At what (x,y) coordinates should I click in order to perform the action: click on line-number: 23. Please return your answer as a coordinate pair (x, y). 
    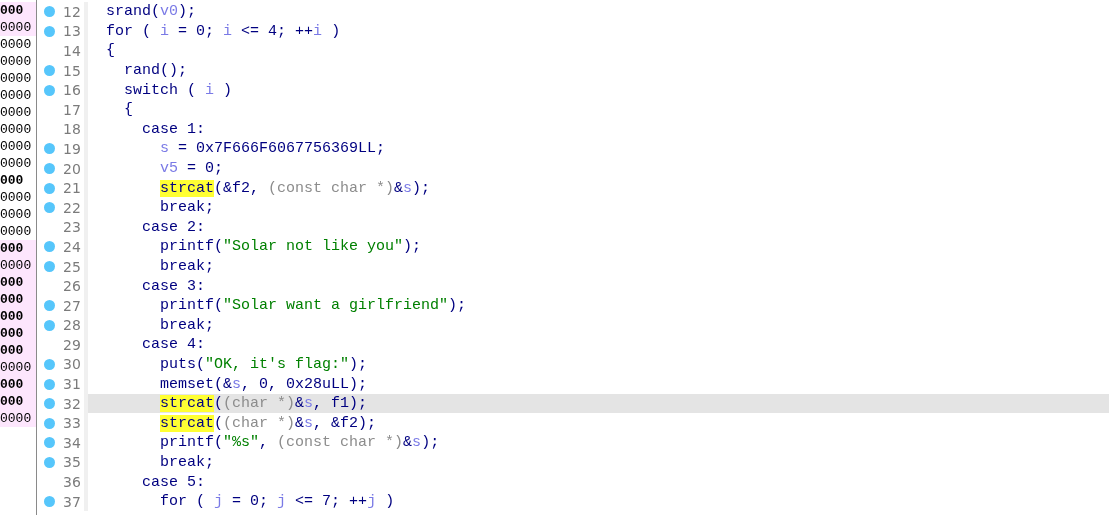
    Looking at the image, I should click on (72, 227).